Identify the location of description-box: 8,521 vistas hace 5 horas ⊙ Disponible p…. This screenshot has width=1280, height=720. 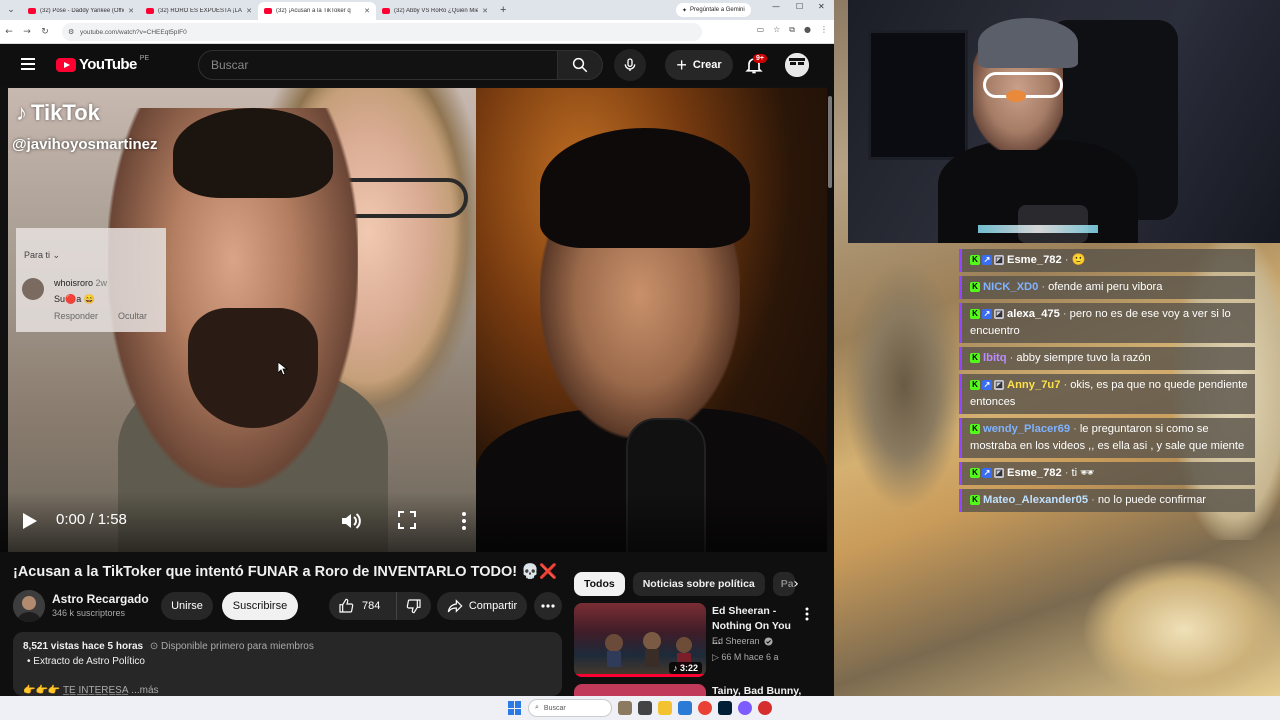
(287, 664).